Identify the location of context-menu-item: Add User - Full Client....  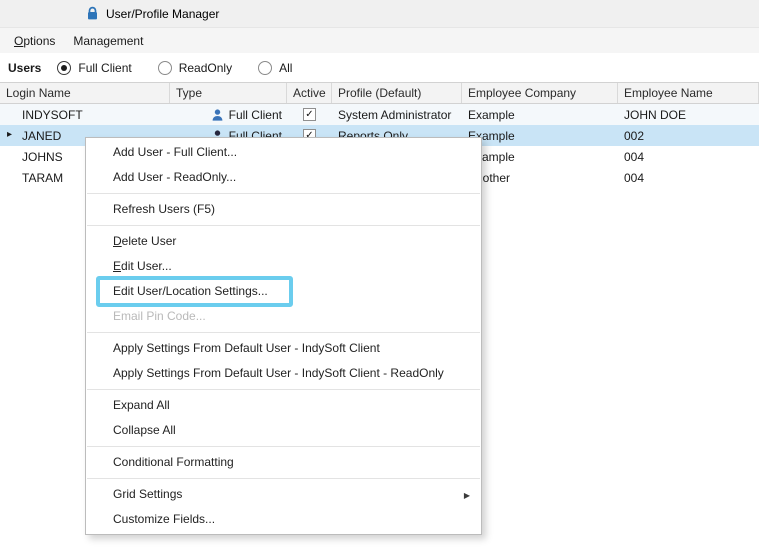
(283, 152).